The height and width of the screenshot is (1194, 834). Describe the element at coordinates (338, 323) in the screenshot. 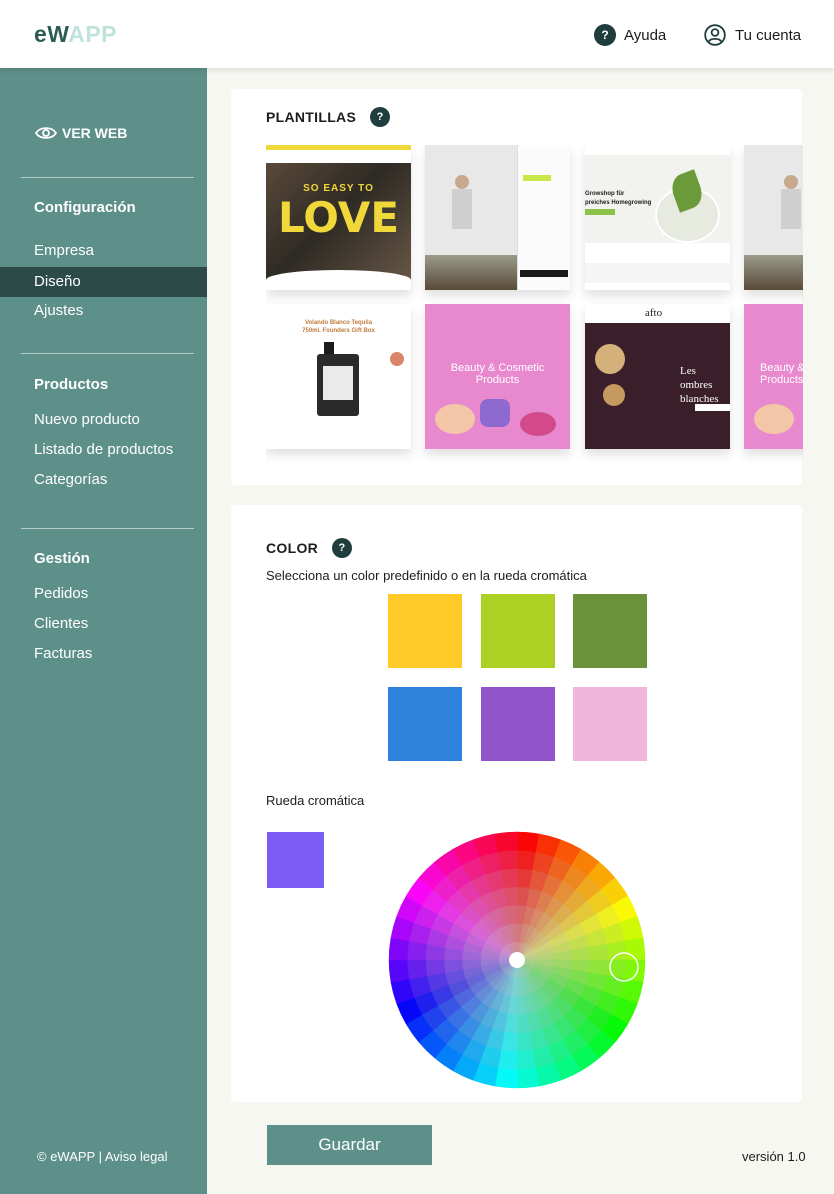

I see `template-5-title: Volando Blanco Tequila` at that location.